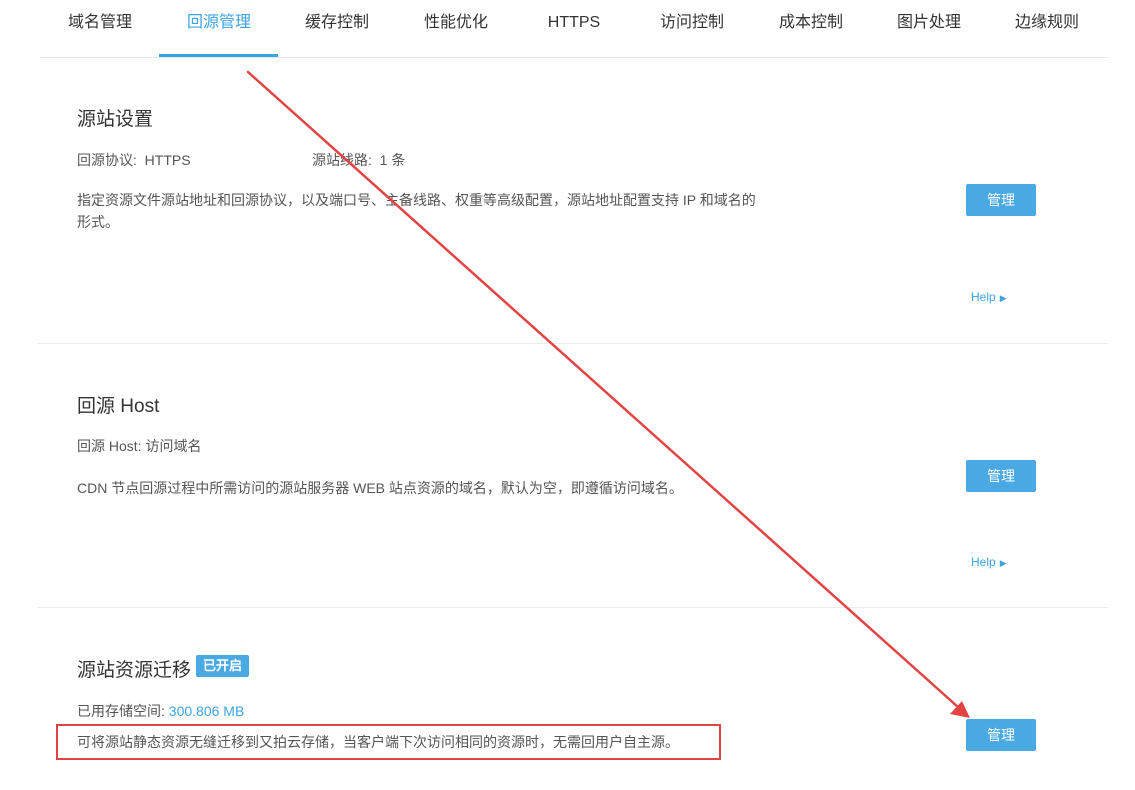 The width and height of the screenshot is (1135, 790). I want to click on origin-protocol-value: HTTPS, so click(167, 160).